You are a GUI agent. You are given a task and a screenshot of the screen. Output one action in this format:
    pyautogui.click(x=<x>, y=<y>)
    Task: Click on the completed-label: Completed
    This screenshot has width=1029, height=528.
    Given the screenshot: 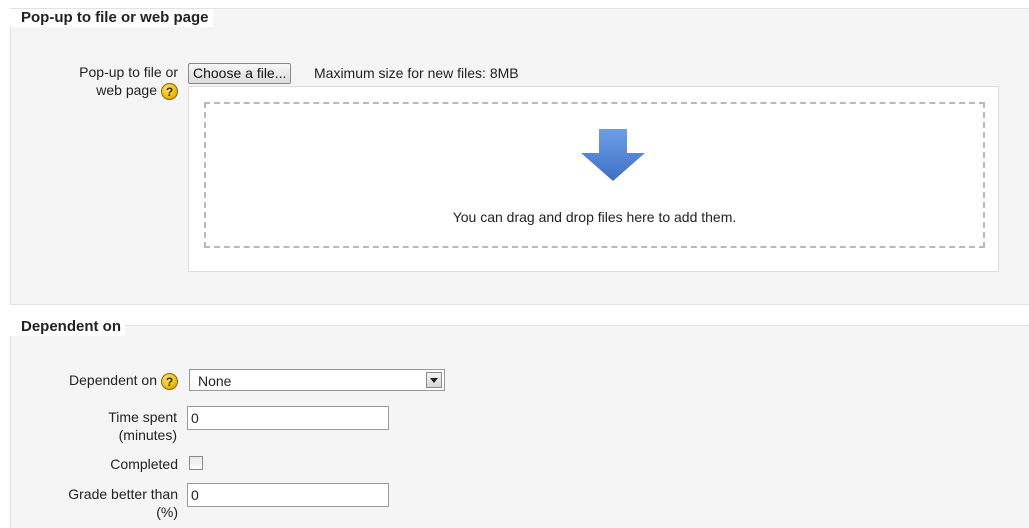 What is the action you would take?
    pyautogui.click(x=144, y=464)
    